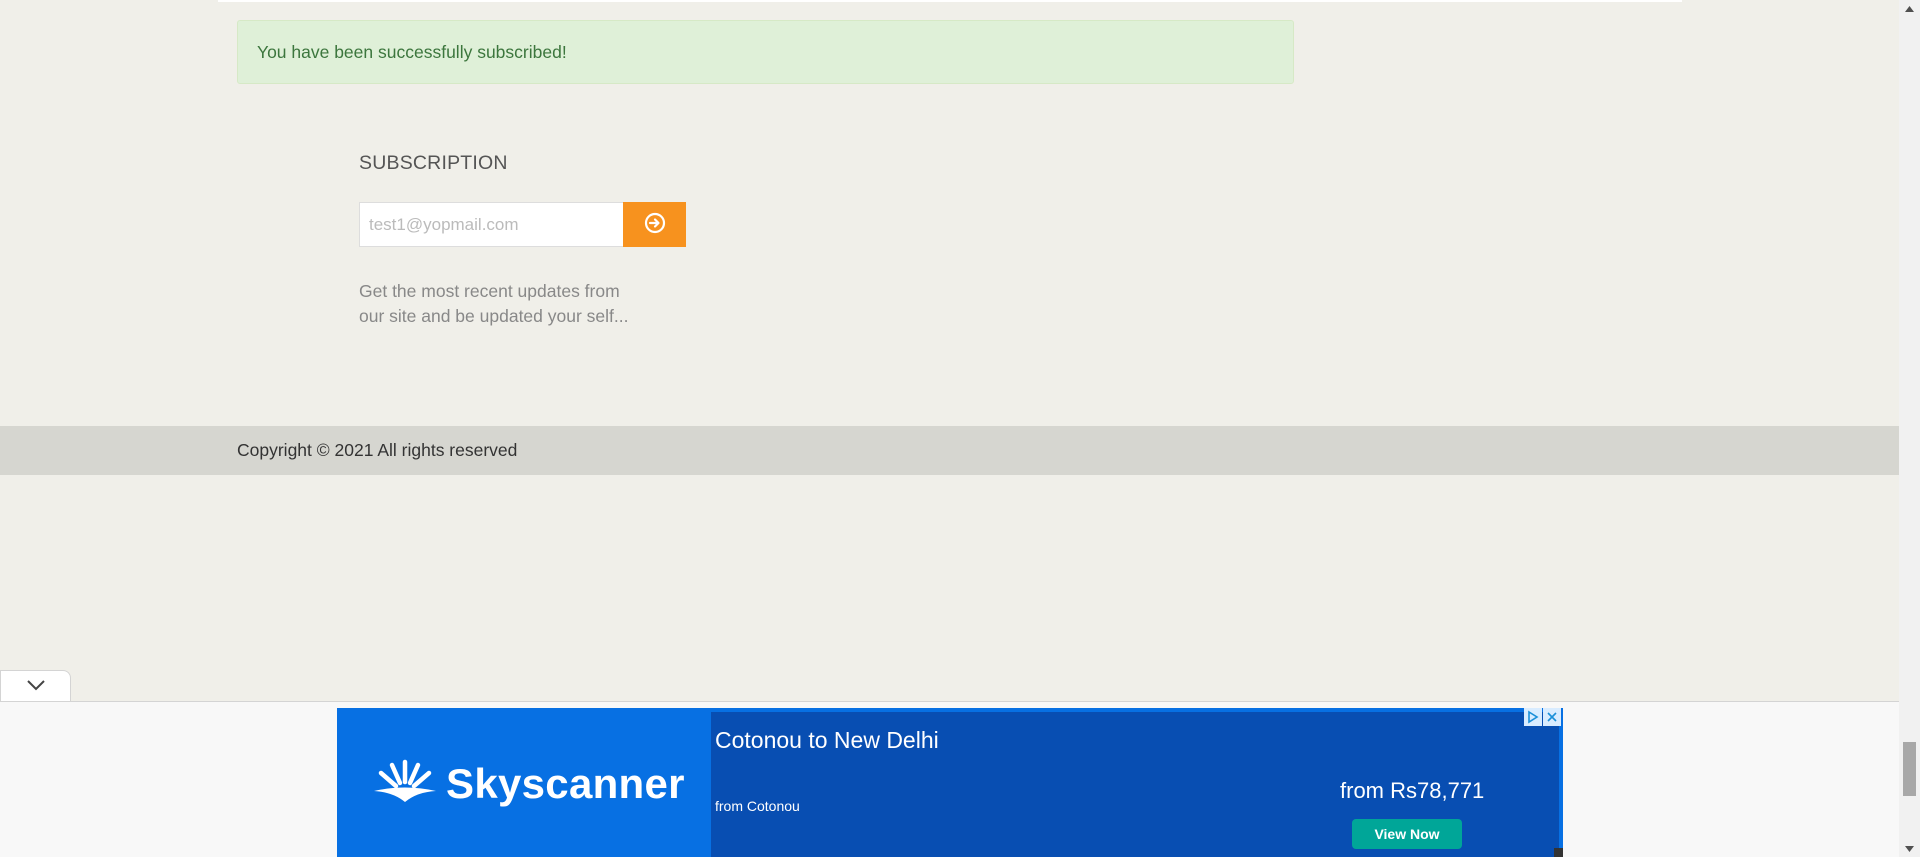 The image size is (1920, 857). What do you see at coordinates (1909, 428) in the screenshot?
I see `vertical-scrollbar` at bounding box center [1909, 428].